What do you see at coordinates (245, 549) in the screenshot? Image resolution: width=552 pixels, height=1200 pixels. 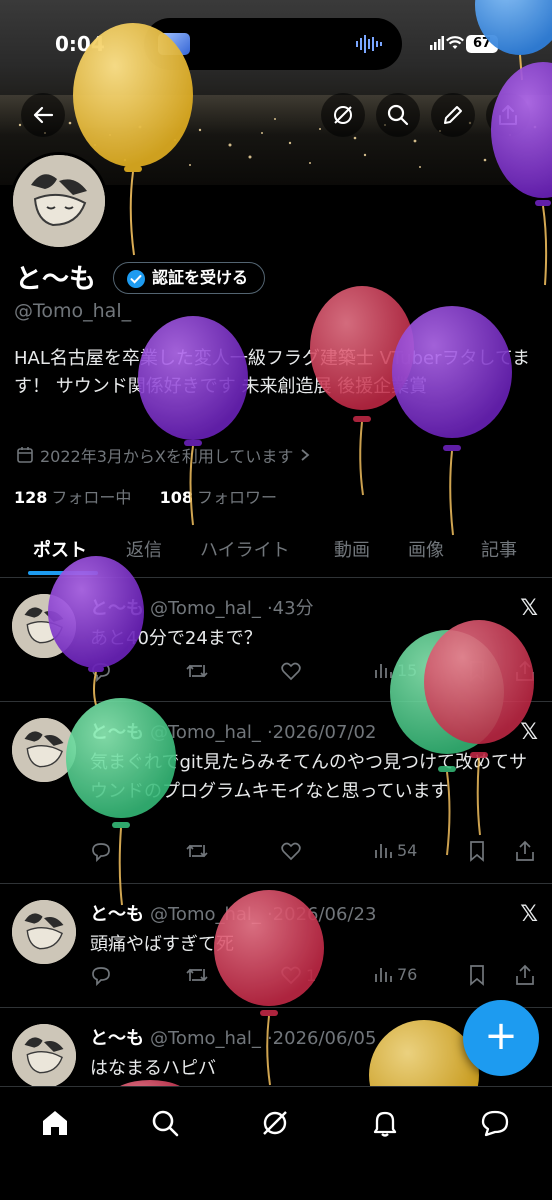 I see `tab-highlights: ハイライト` at bounding box center [245, 549].